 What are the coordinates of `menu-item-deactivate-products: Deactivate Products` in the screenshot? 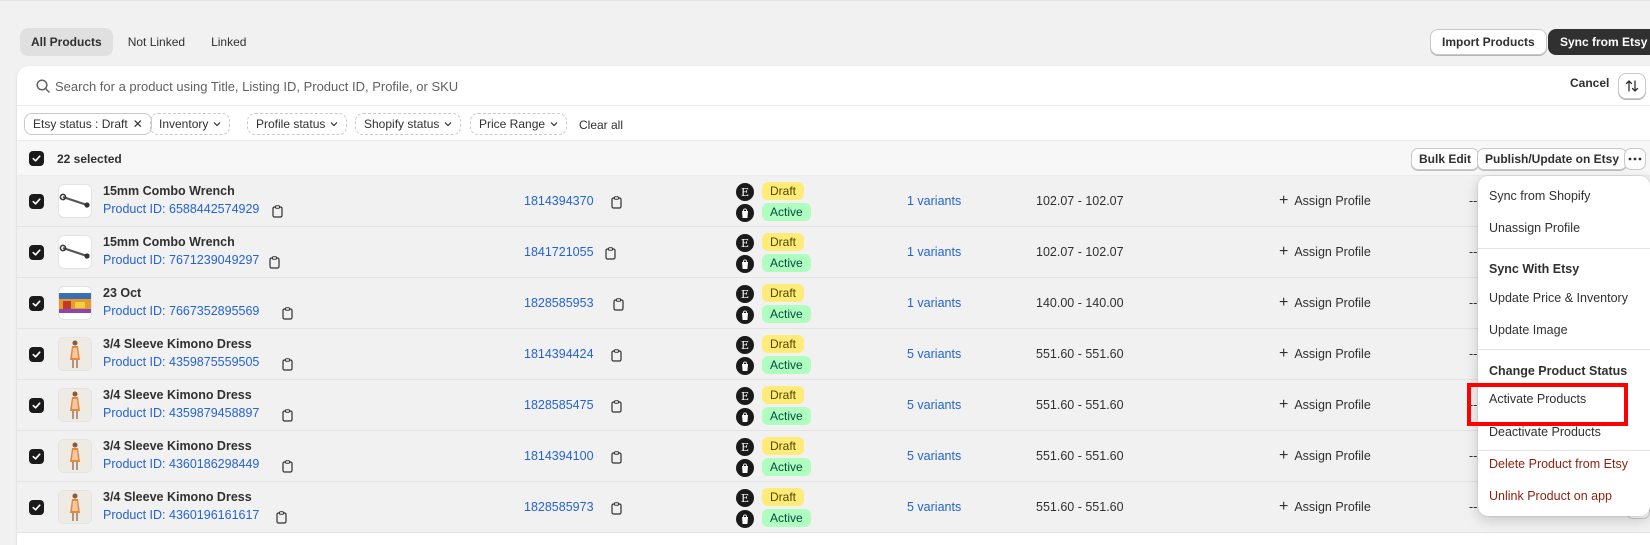 It's located at (1545, 432).